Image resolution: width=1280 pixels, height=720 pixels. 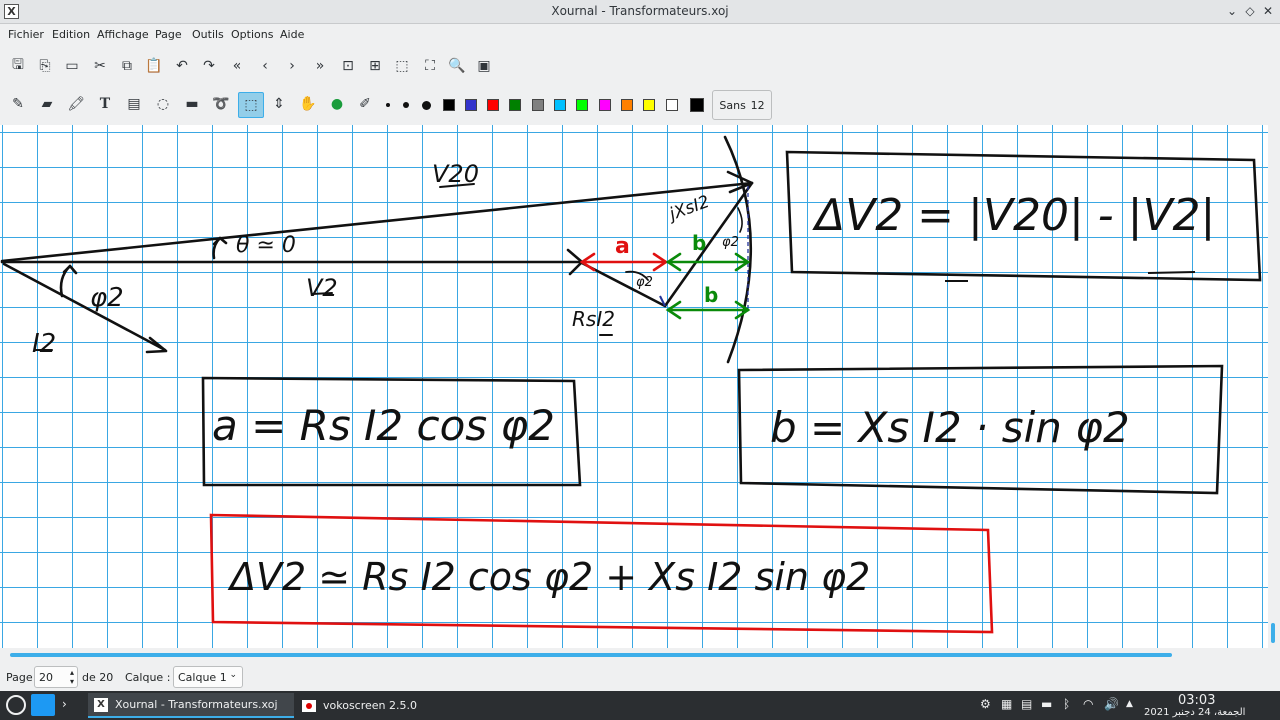 What do you see at coordinates (26, 34) in the screenshot?
I see `menu-fichier: Fichier` at bounding box center [26, 34].